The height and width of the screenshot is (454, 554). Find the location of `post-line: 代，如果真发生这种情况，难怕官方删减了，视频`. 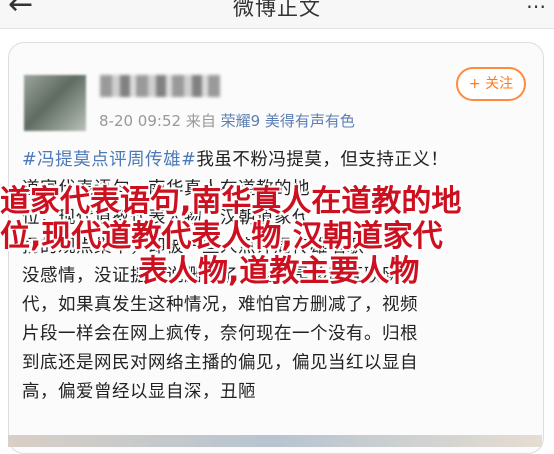

post-line: 代，如果真发生这种情况，难怕官方删减了，视频 is located at coordinates (282, 305).